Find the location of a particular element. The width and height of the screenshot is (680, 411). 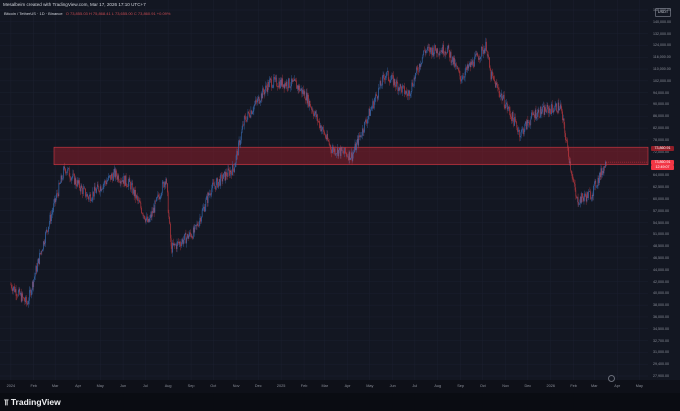

y-axis-tick-label: 46,500.00 is located at coordinates (661, 257).